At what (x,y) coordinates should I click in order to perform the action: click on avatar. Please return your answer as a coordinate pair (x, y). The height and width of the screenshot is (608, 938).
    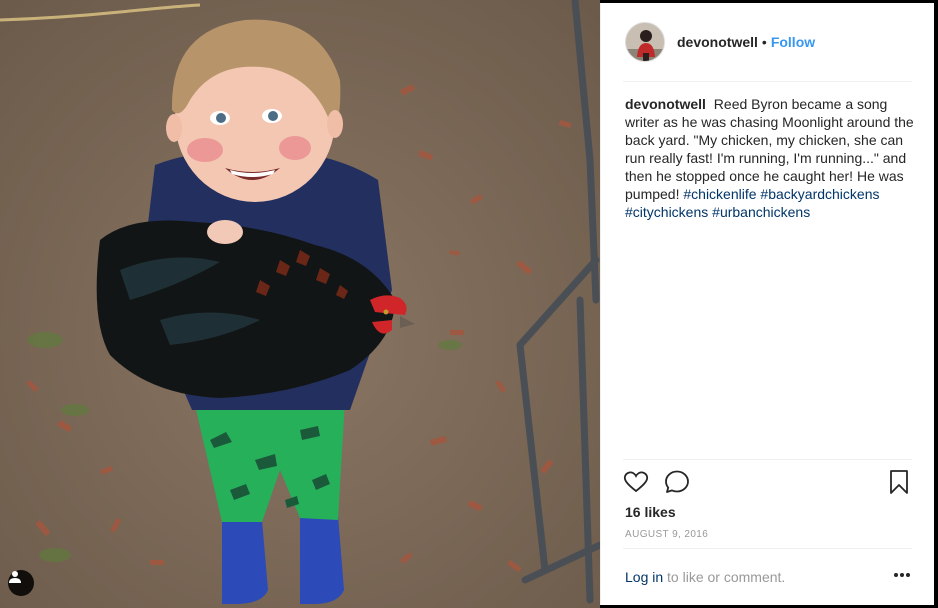
    Looking at the image, I should click on (645, 42).